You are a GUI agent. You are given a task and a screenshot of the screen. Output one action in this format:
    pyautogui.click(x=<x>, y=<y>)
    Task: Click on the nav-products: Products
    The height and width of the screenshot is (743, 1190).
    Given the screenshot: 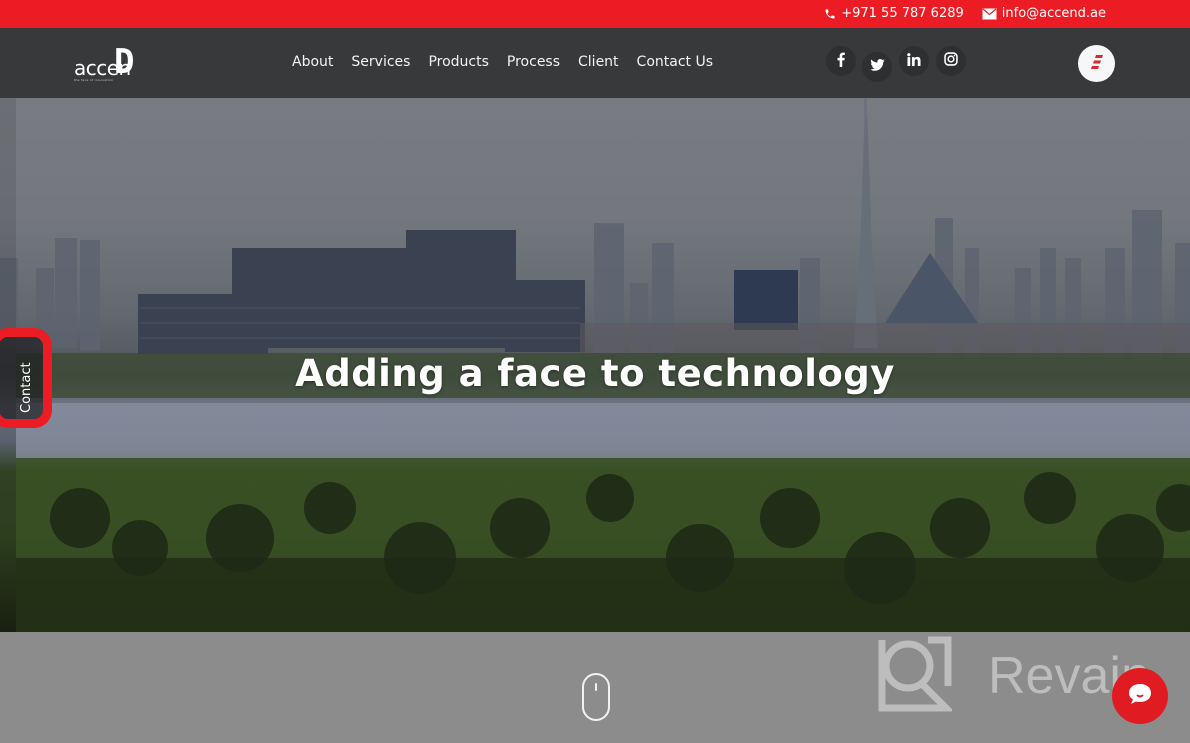 What is the action you would take?
    pyautogui.click(x=458, y=62)
    